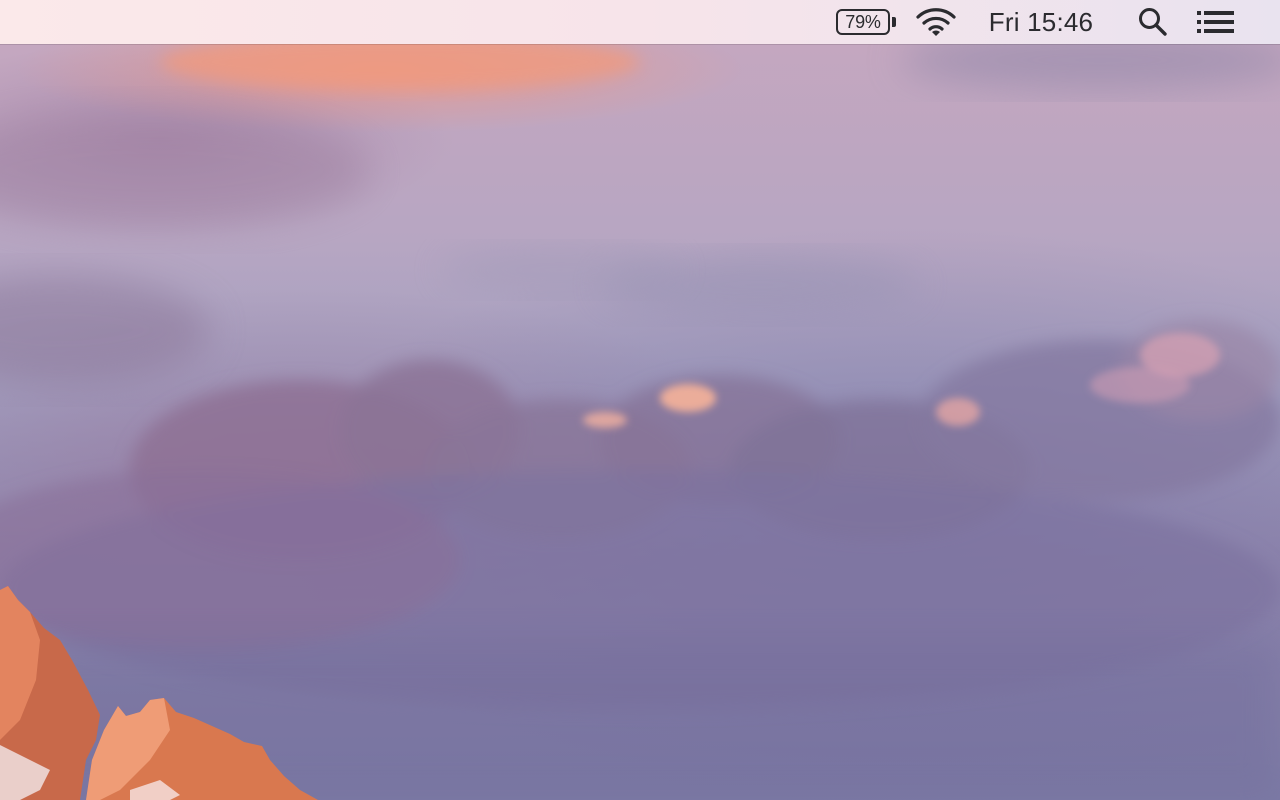  I want to click on menubar-clock: Fri 15:46, so click(1041, 22).